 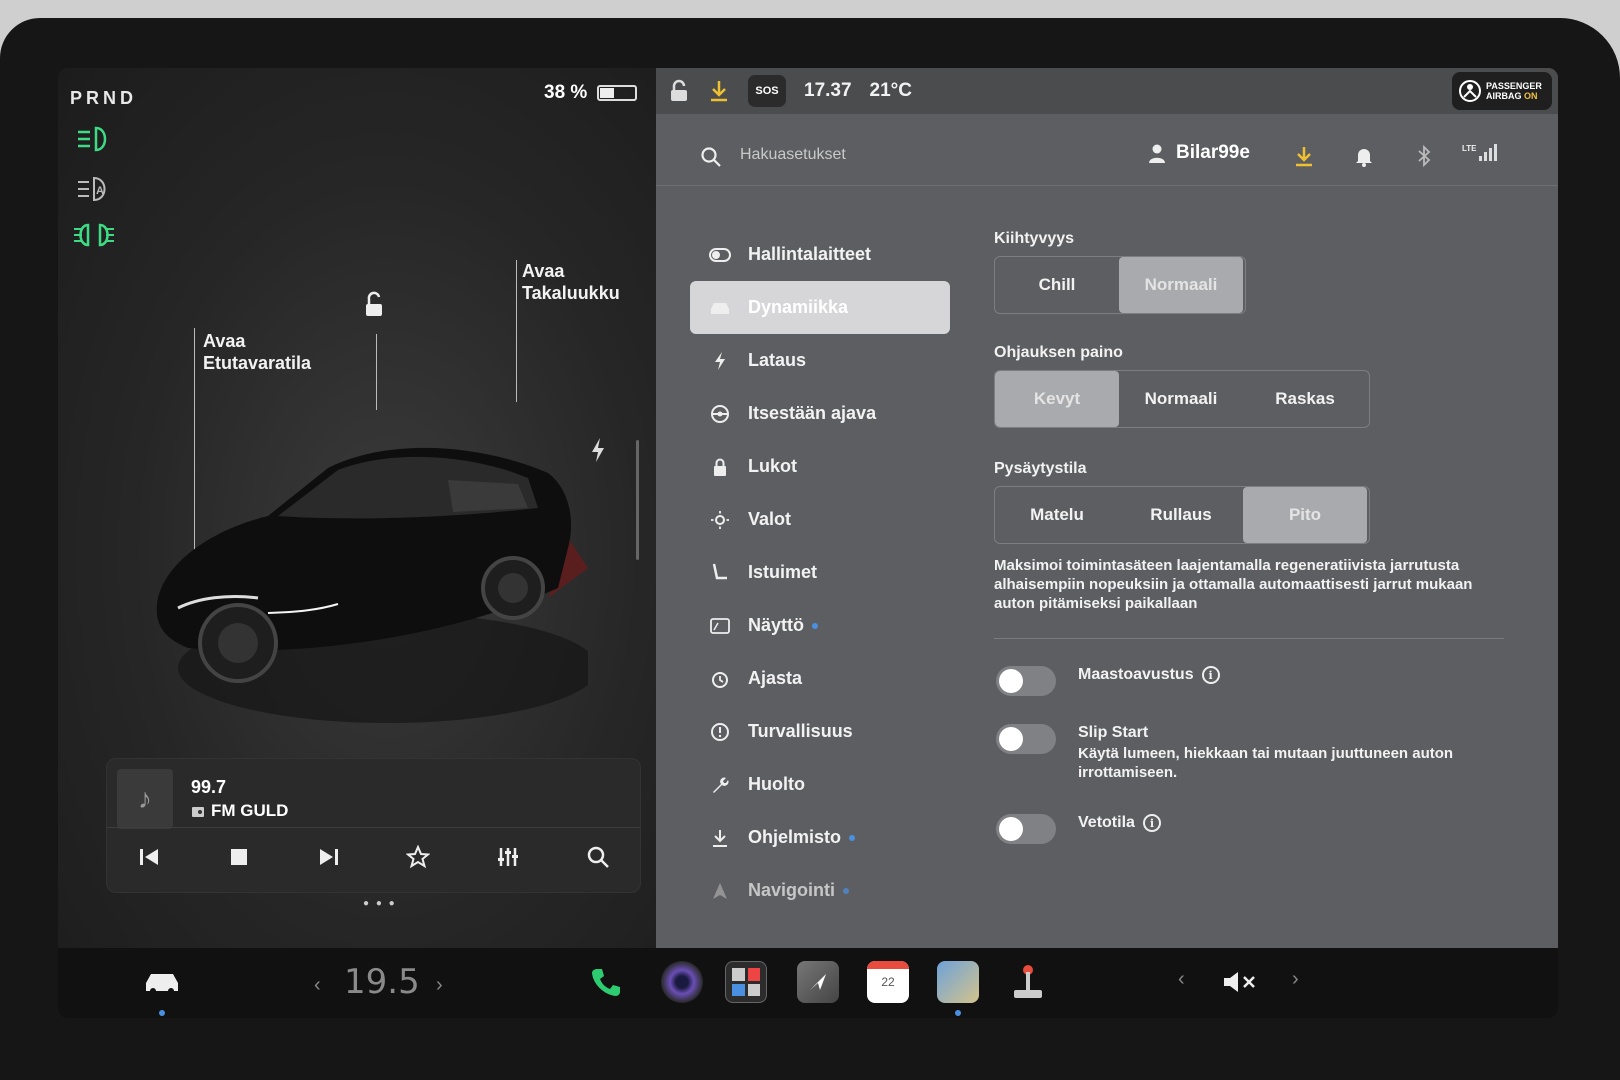 I want to click on weather-app-icon, so click(x=958, y=982).